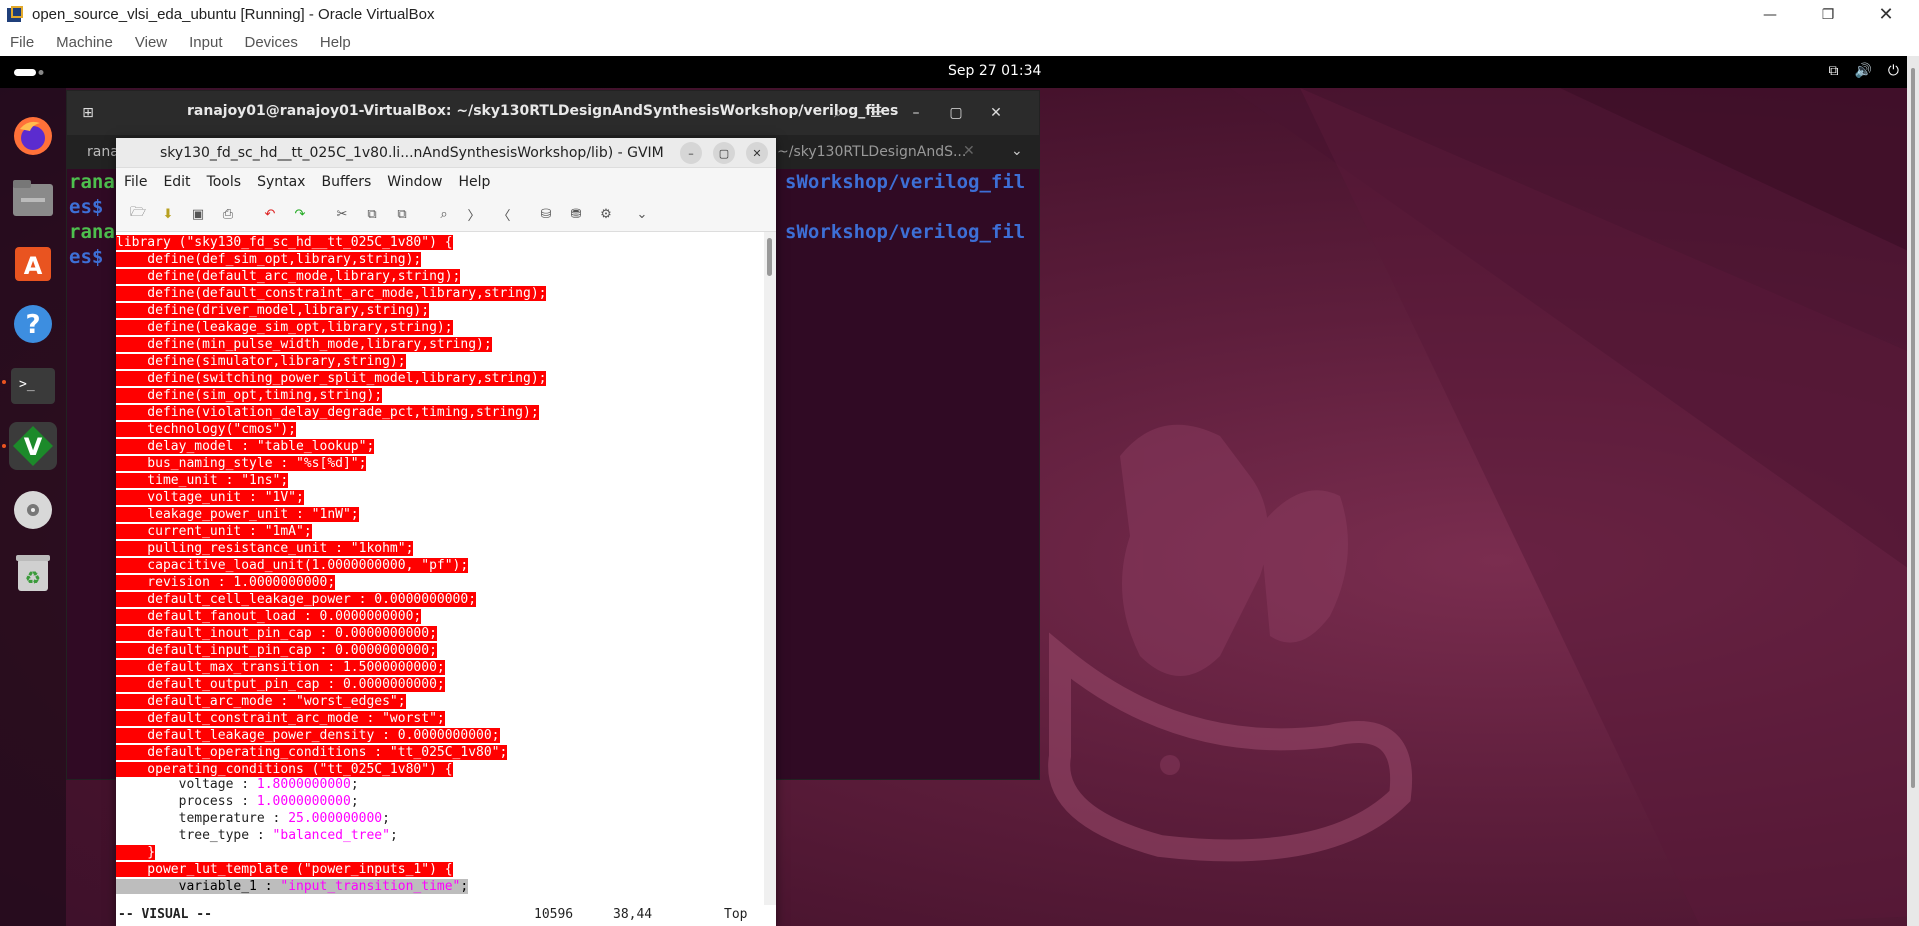 The image size is (1919, 926). I want to click on clock: Sep 27 01:34, so click(994, 71).